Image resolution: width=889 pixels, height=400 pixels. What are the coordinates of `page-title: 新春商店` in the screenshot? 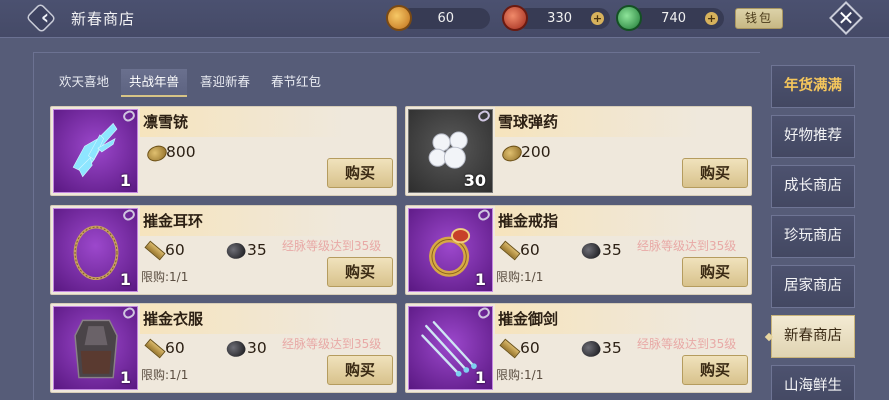 It's located at (103, 19).